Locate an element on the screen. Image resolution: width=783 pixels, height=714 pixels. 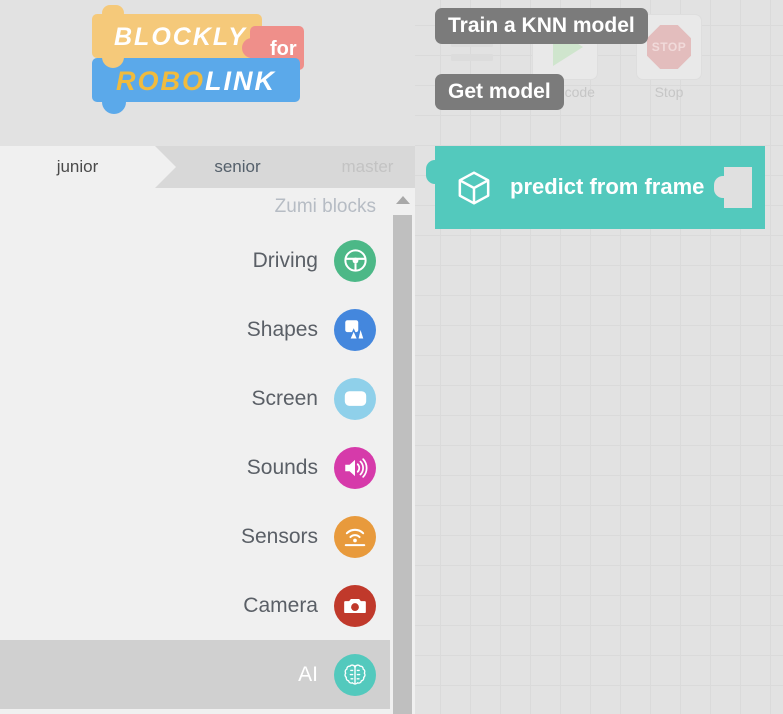
sidebar-item-label: Shapes is located at coordinates (282, 329).